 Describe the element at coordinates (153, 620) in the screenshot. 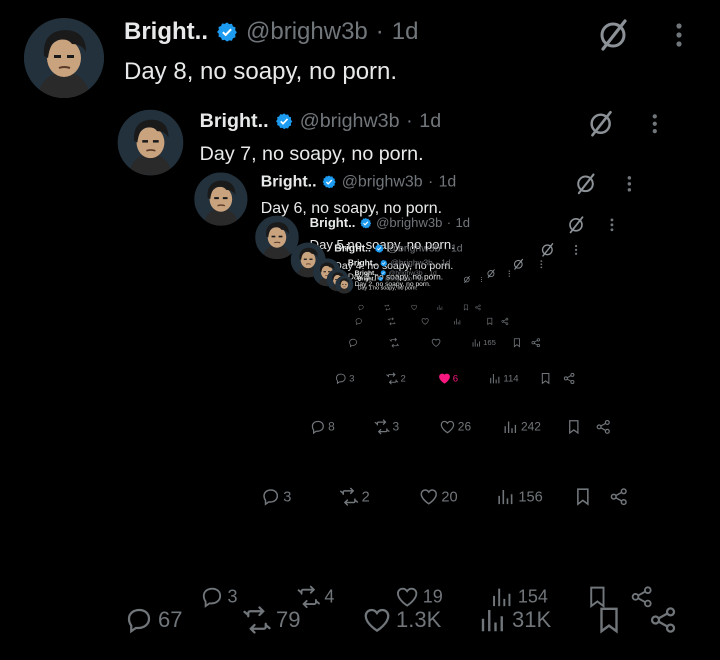

I see `reply-button: 67` at that location.